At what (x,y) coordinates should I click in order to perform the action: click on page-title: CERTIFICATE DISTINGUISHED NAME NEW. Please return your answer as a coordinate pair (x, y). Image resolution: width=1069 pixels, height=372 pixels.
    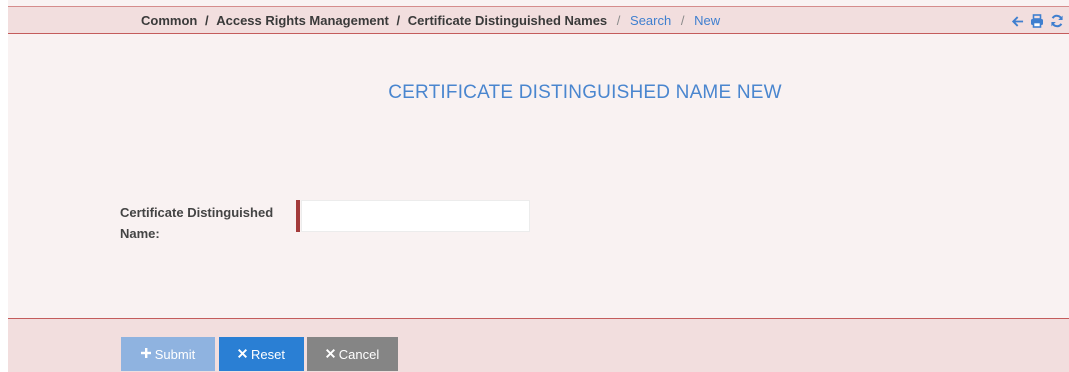
    Looking at the image, I should click on (585, 92).